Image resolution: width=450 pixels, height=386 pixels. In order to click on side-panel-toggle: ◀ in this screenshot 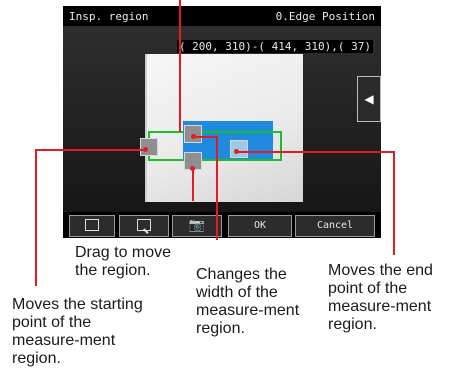, I will do `click(369, 99)`.